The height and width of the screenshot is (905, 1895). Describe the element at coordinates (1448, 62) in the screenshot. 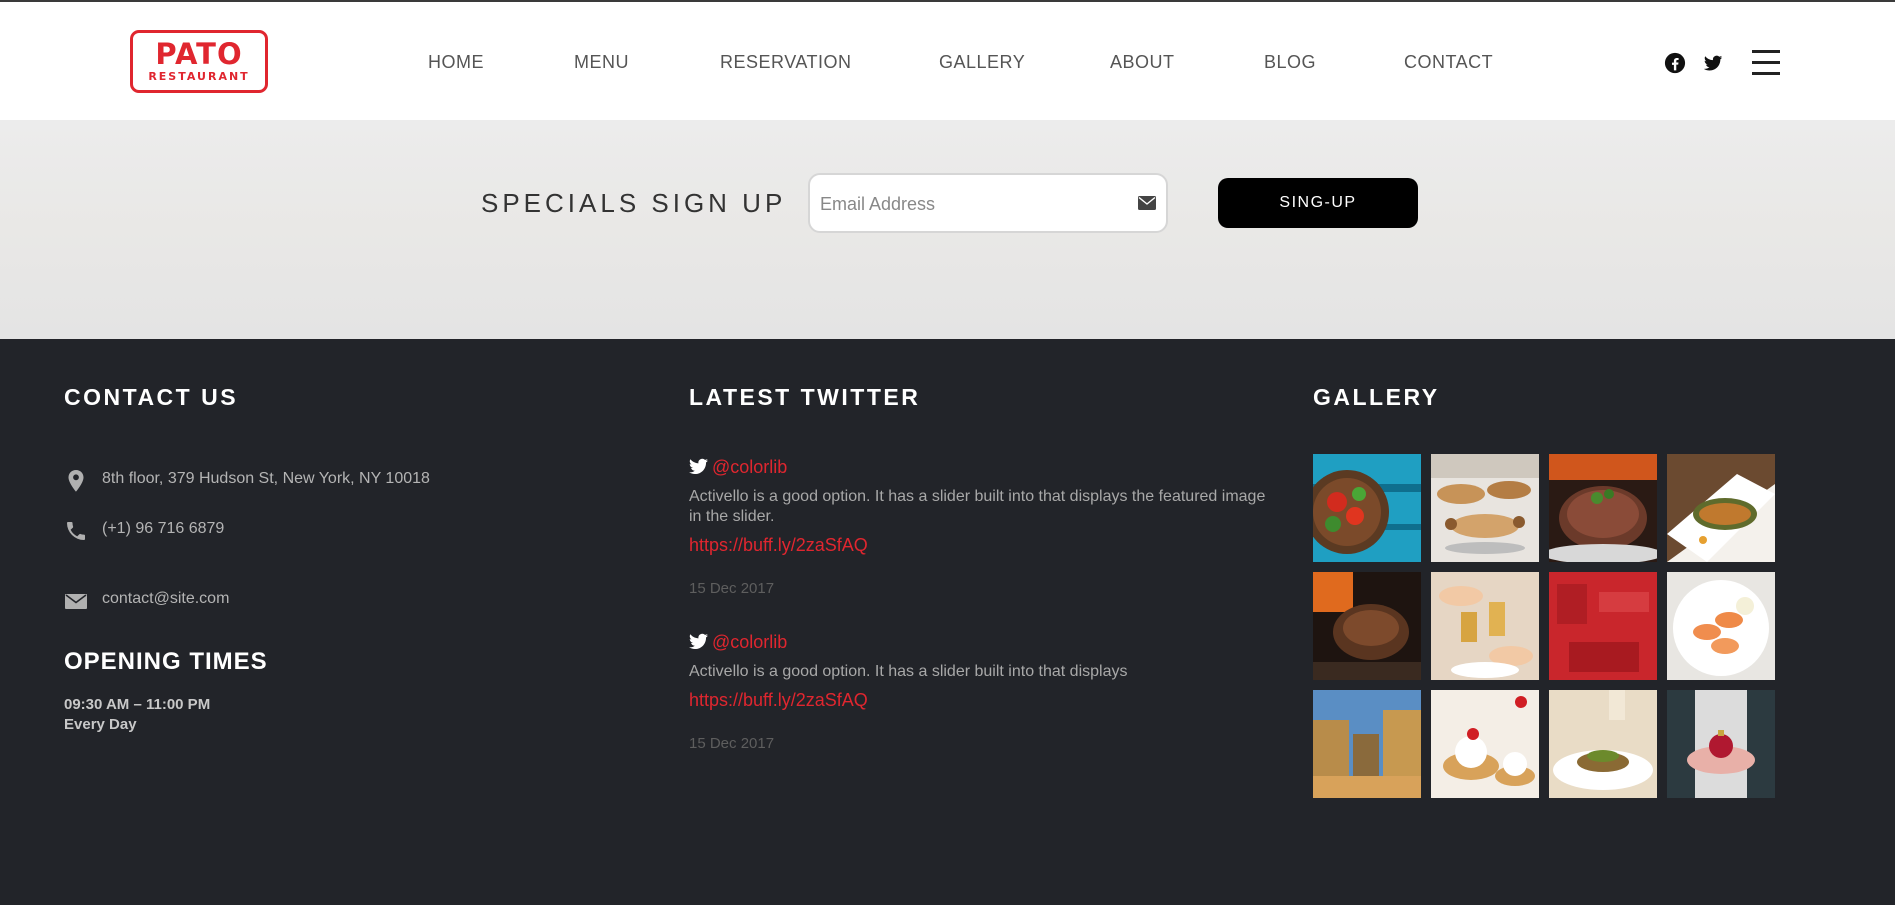

I see `nav-contact: CONTACT` at that location.